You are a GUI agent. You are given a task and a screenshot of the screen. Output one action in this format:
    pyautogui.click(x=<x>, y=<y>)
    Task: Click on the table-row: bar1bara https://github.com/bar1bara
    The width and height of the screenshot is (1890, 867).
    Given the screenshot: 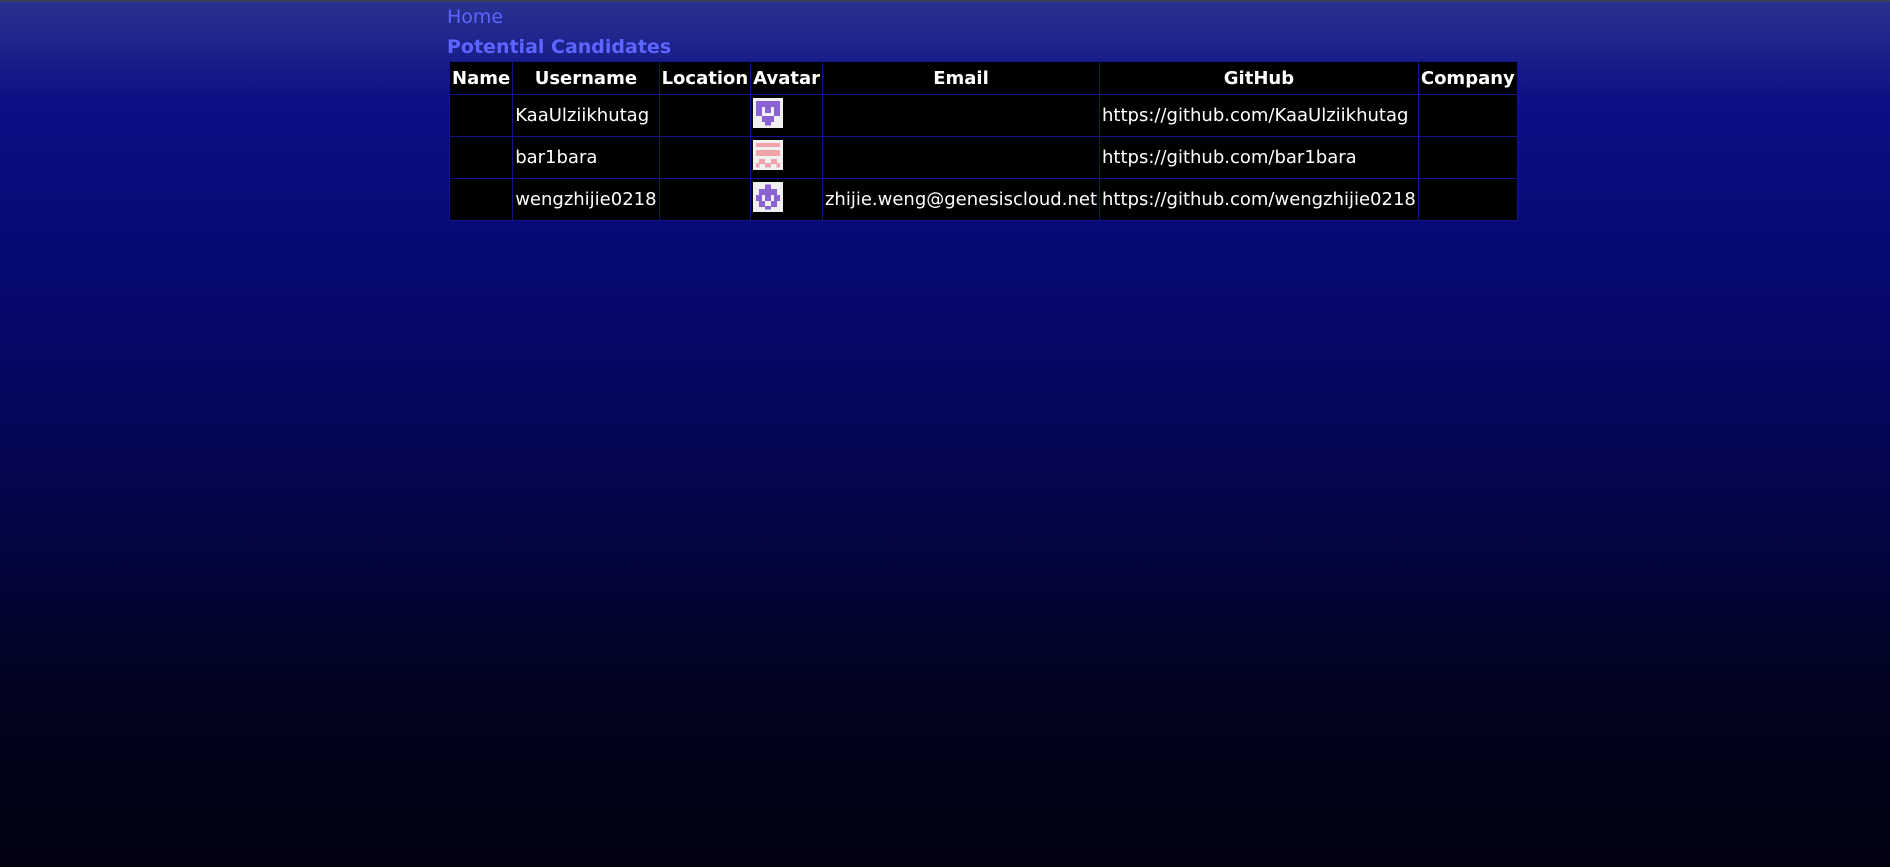 What is the action you would take?
    pyautogui.click(x=983, y=157)
    